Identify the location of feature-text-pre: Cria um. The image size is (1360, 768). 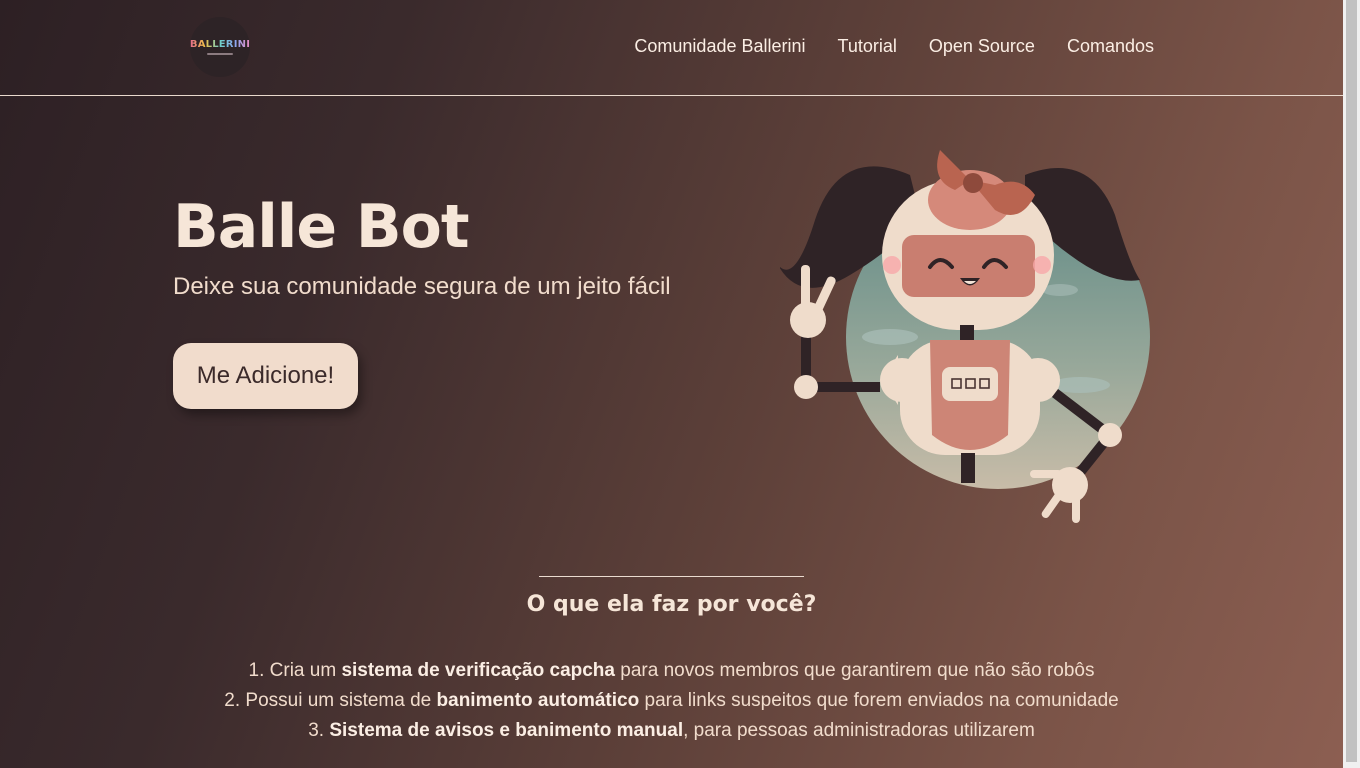
(305, 670).